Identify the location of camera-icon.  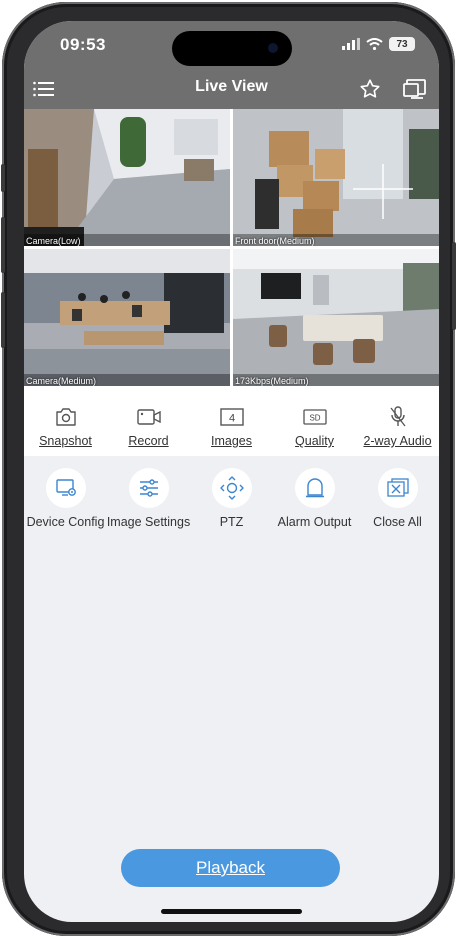
(65, 417).